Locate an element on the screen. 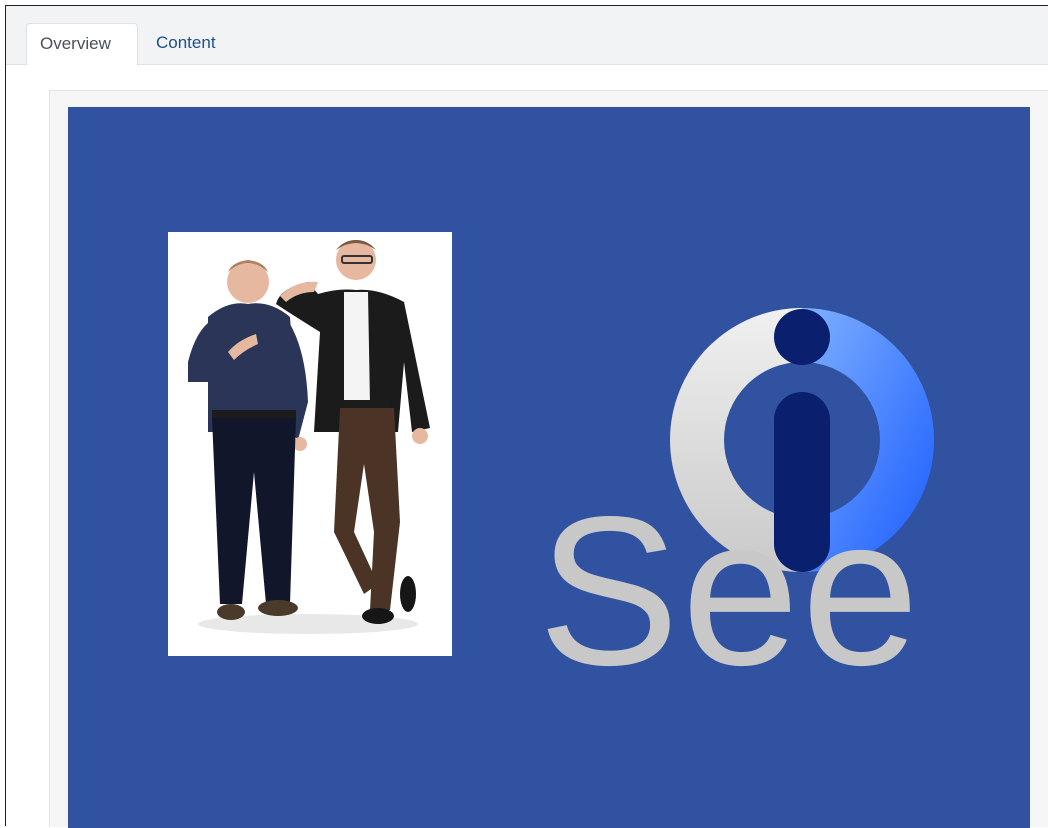 The height and width of the screenshot is (828, 1048). tab-content: Content is located at coordinates (186, 44).